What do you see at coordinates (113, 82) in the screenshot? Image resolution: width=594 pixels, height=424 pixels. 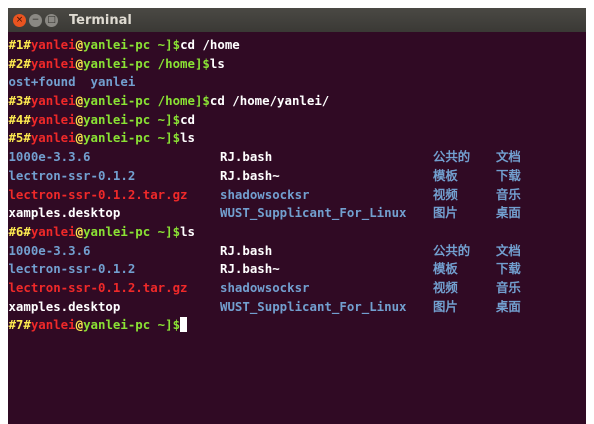 I see `dir-entry: yanlei` at bounding box center [113, 82].